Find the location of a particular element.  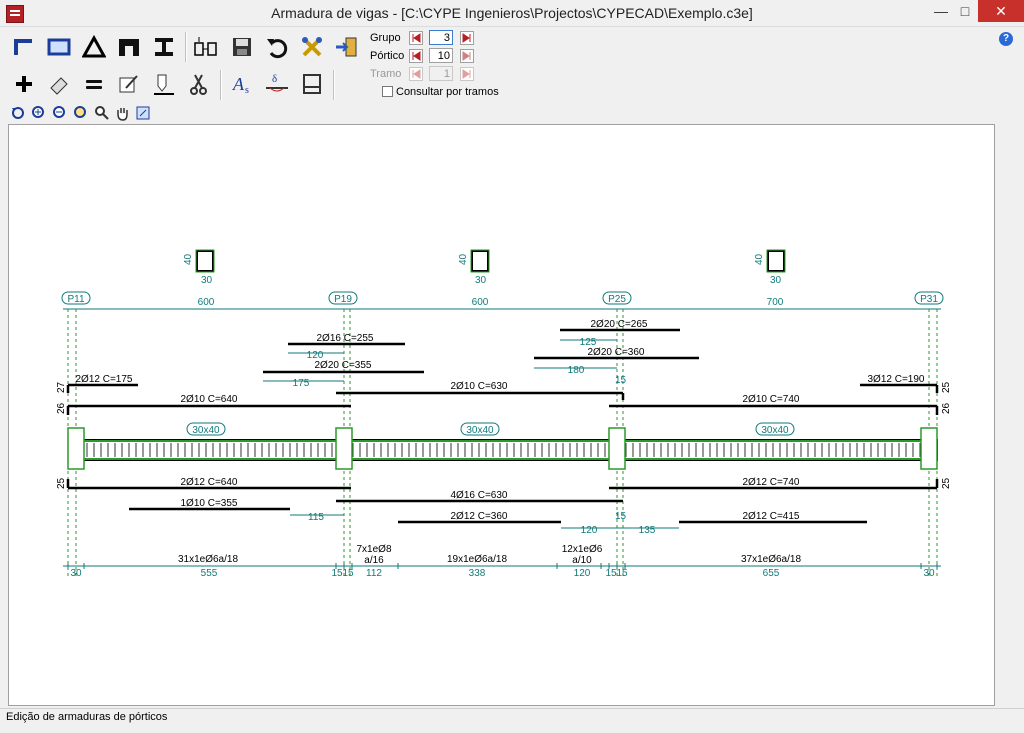

tramo-input: 1 is located at coordinates (441, 73).